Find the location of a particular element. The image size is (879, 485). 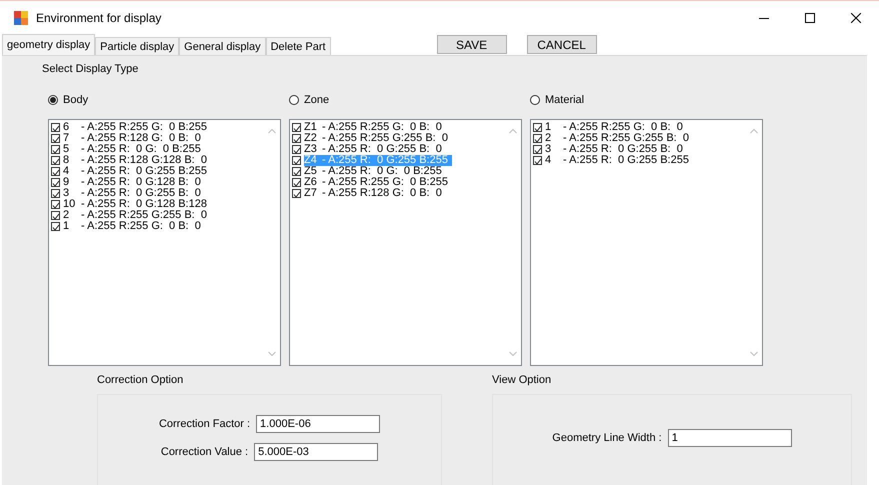

list-item: 6 - A:255 R:255 G: 0 B:255 is located at coordinates (137, 127).